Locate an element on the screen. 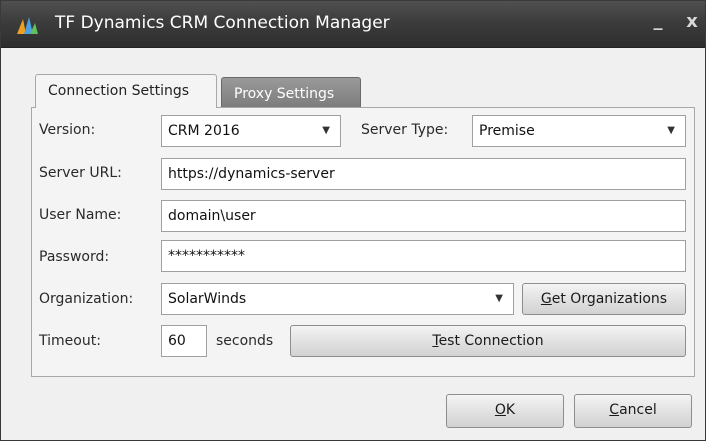 The width and height of the screenshot is (706, 441). organization-select: SolarWinds ▼ is located at coordinates (337, 299).